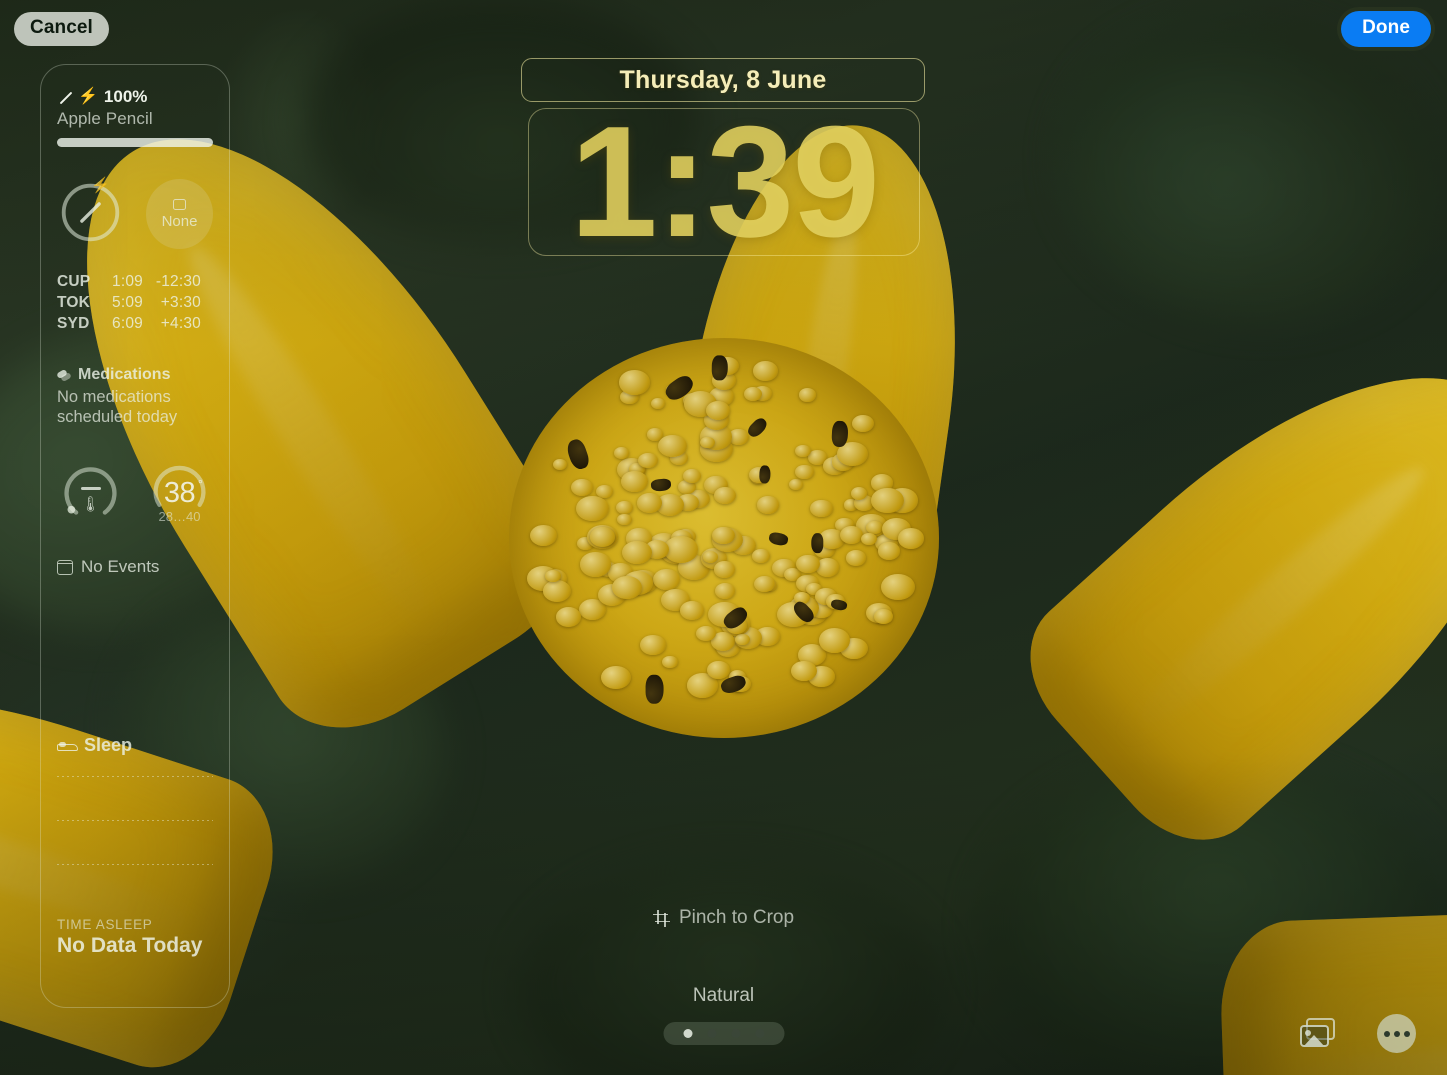 The image size is (1447, 1075). Describe the element at coordinates (135, 492) in the screenshot. I see `gauge-widget-row: 🌡 38 ° 28…40` at that location.